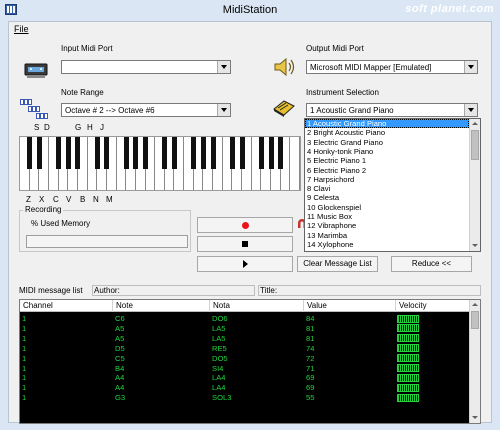  I want to click on instrument-option: 1 Acoustic Grand Piano, so click(387, 124).